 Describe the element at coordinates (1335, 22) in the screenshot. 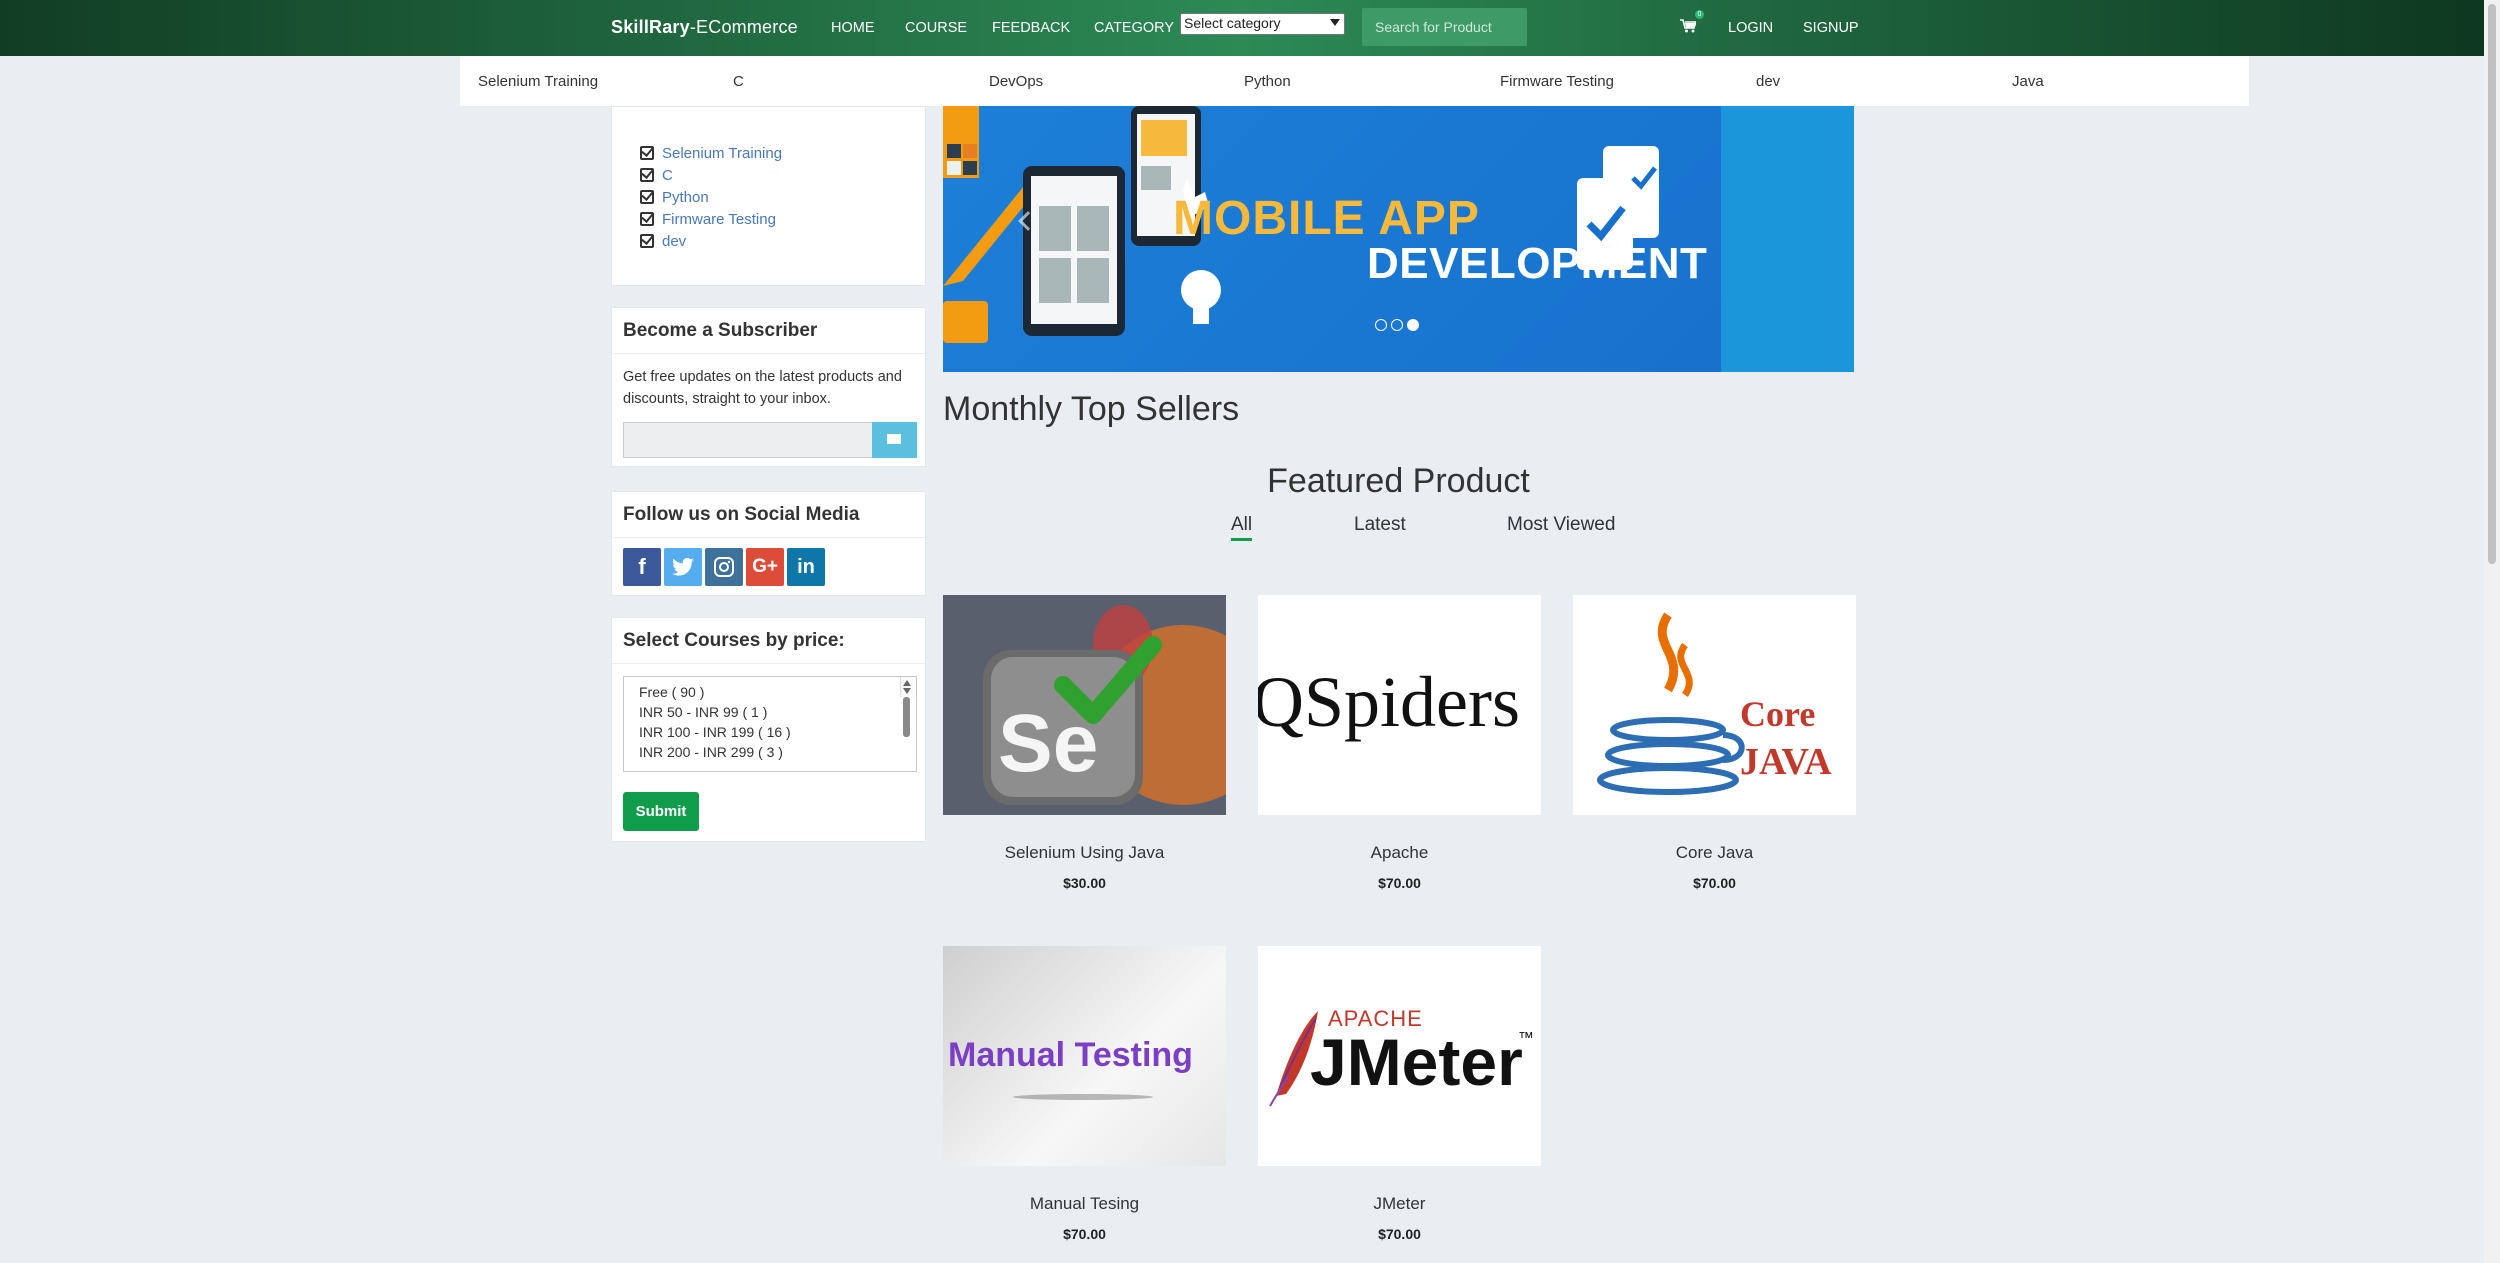

I see `chevron-down-icon` at that location.